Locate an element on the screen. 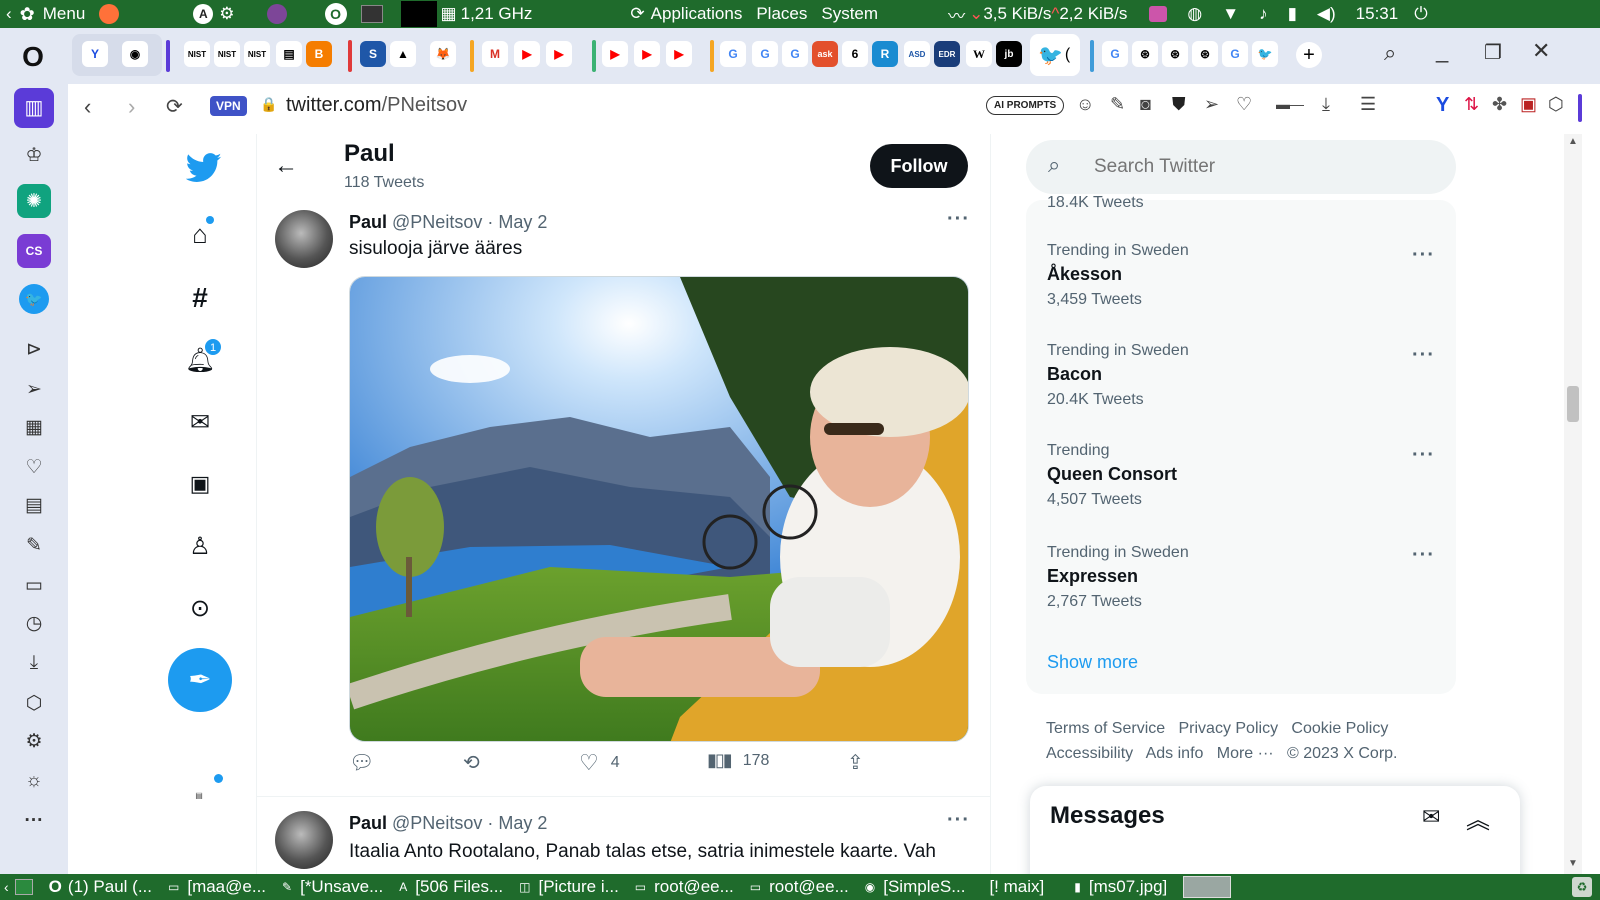 The height and width of the screenshot is (900, 1600). forward-icon: › is located at coordinates (131, 107).